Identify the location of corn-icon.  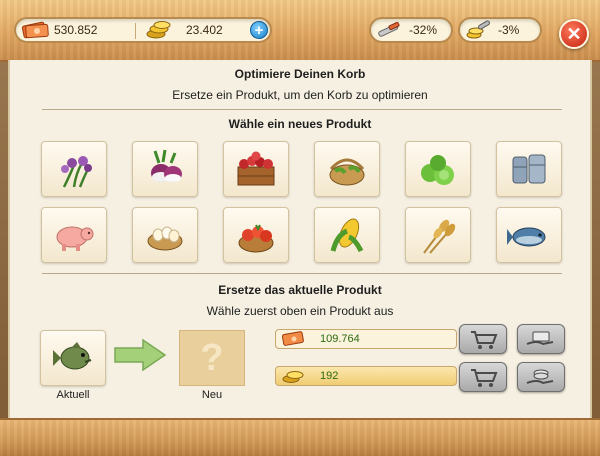
(347, 235).